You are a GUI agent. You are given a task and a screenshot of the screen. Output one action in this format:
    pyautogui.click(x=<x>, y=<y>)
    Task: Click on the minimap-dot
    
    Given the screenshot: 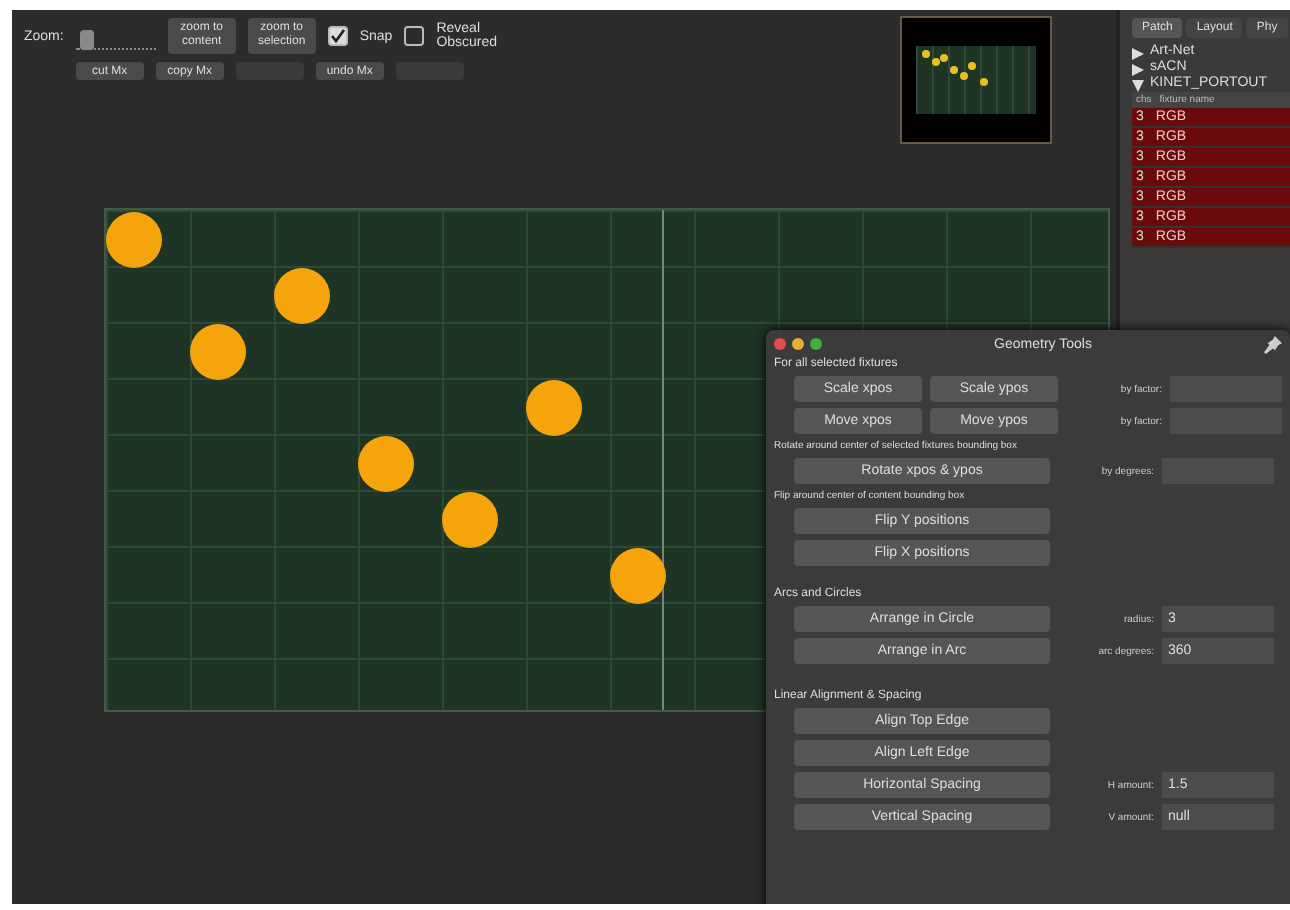 What is the action you would take?
    pyautogui.click(x=984, y=82)
    